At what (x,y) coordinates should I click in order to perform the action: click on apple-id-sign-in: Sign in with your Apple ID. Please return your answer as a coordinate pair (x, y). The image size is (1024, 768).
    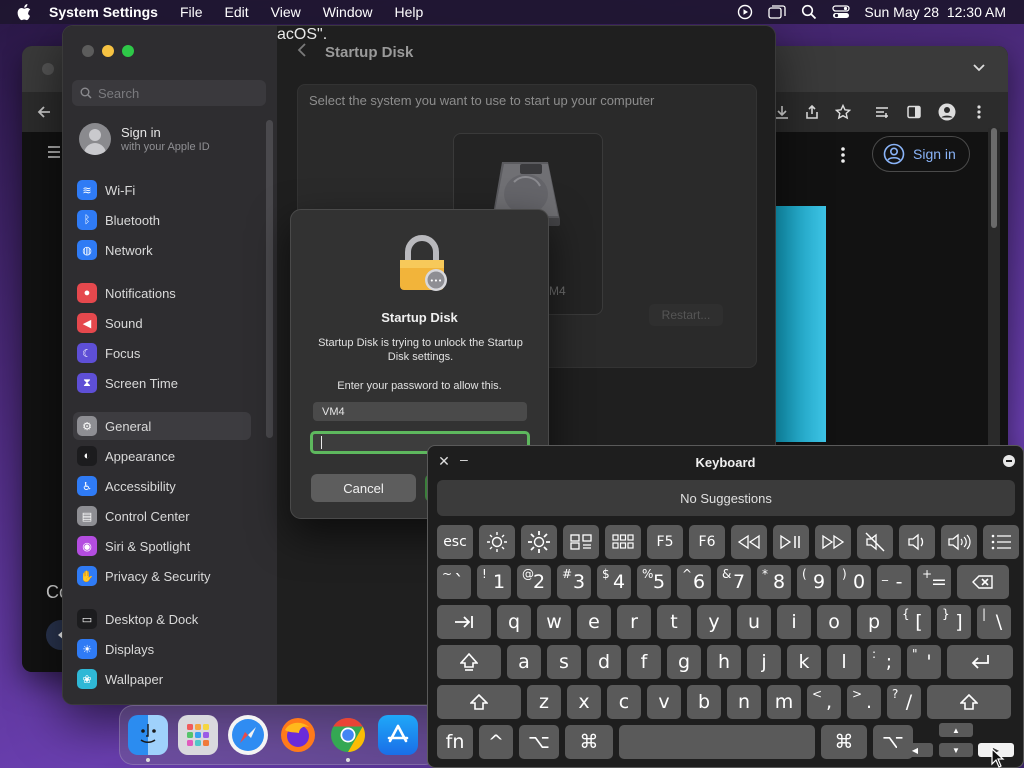
    Looking at the image, I should click on (144, 139).